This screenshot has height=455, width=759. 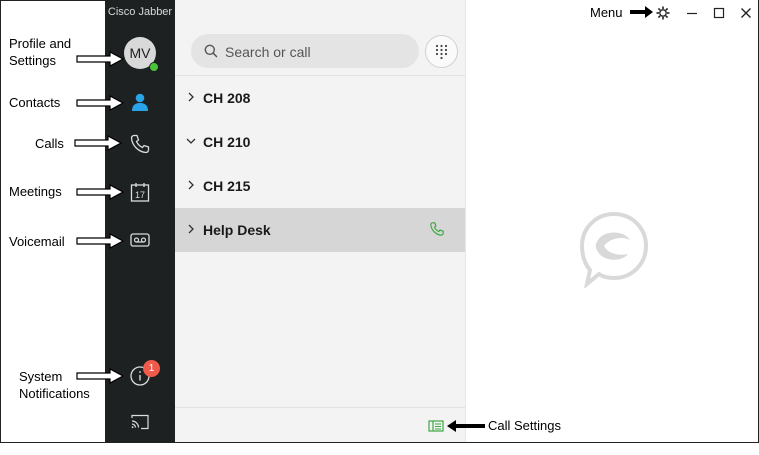 What do you see at coordinates (140, 102) in the screenshot?
I see `contacts-icon` at bounding box center [140, 102].